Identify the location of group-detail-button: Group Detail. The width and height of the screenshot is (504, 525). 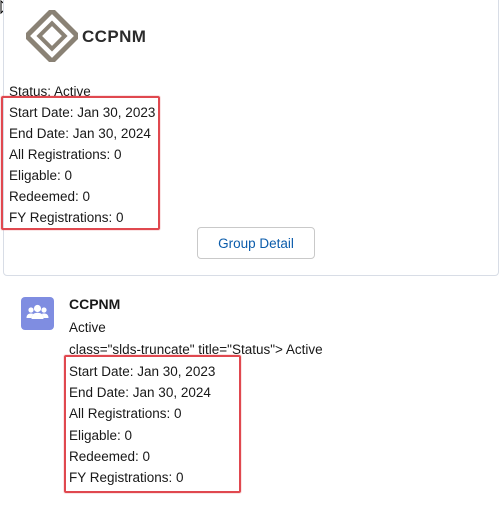
(256, 243).